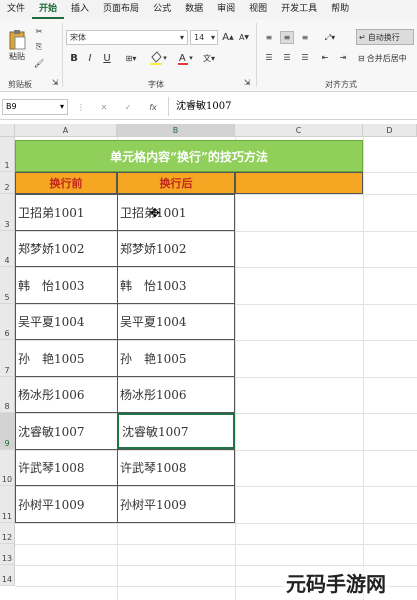  I want to click on scissors-icon: ✂, so click(39, 31).